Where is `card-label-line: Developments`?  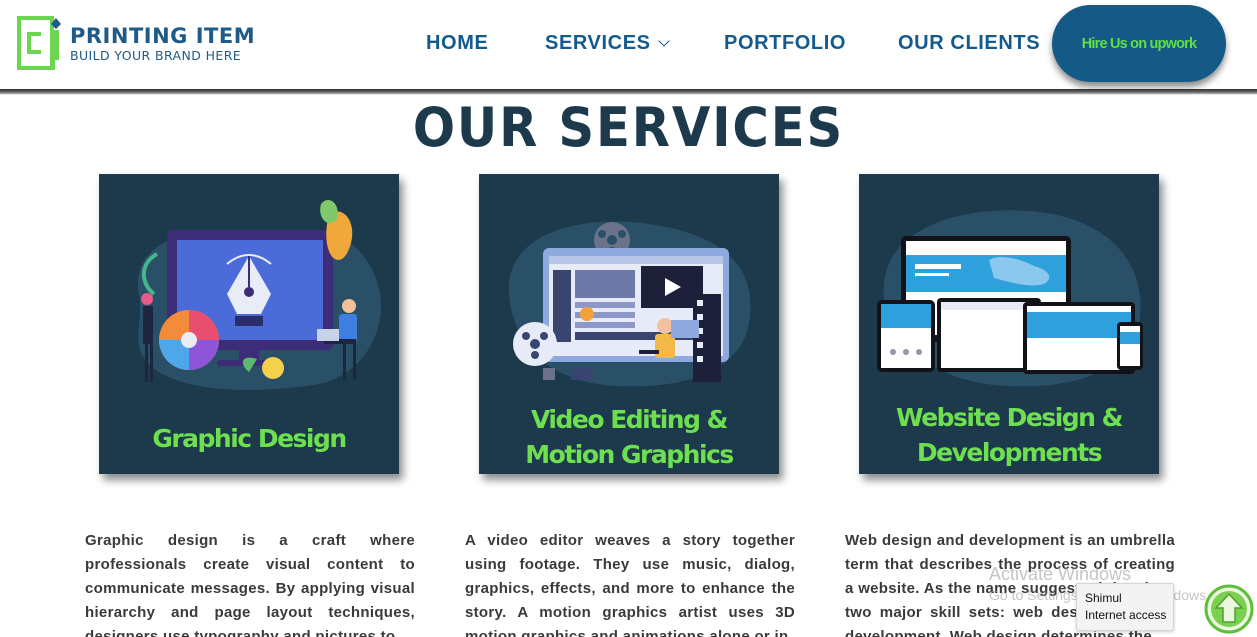 card-label-line: Developments is located at coordinates (1009, 452).